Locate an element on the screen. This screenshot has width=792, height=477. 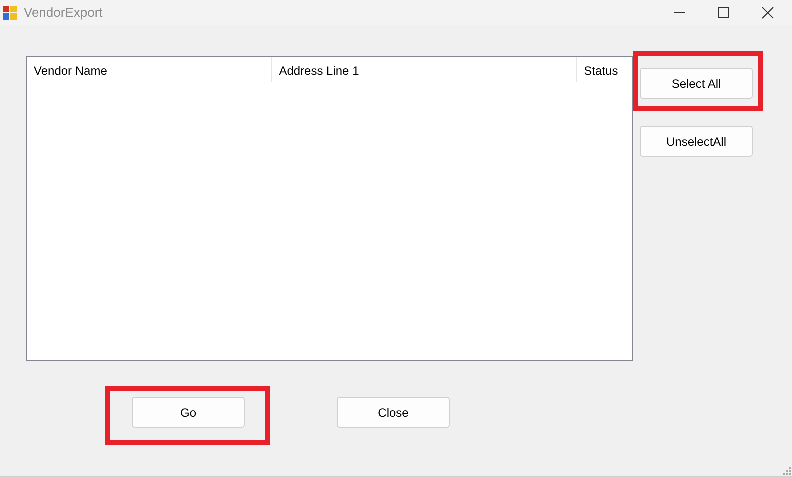
column-header: Status is located at coordinates (604, 69).